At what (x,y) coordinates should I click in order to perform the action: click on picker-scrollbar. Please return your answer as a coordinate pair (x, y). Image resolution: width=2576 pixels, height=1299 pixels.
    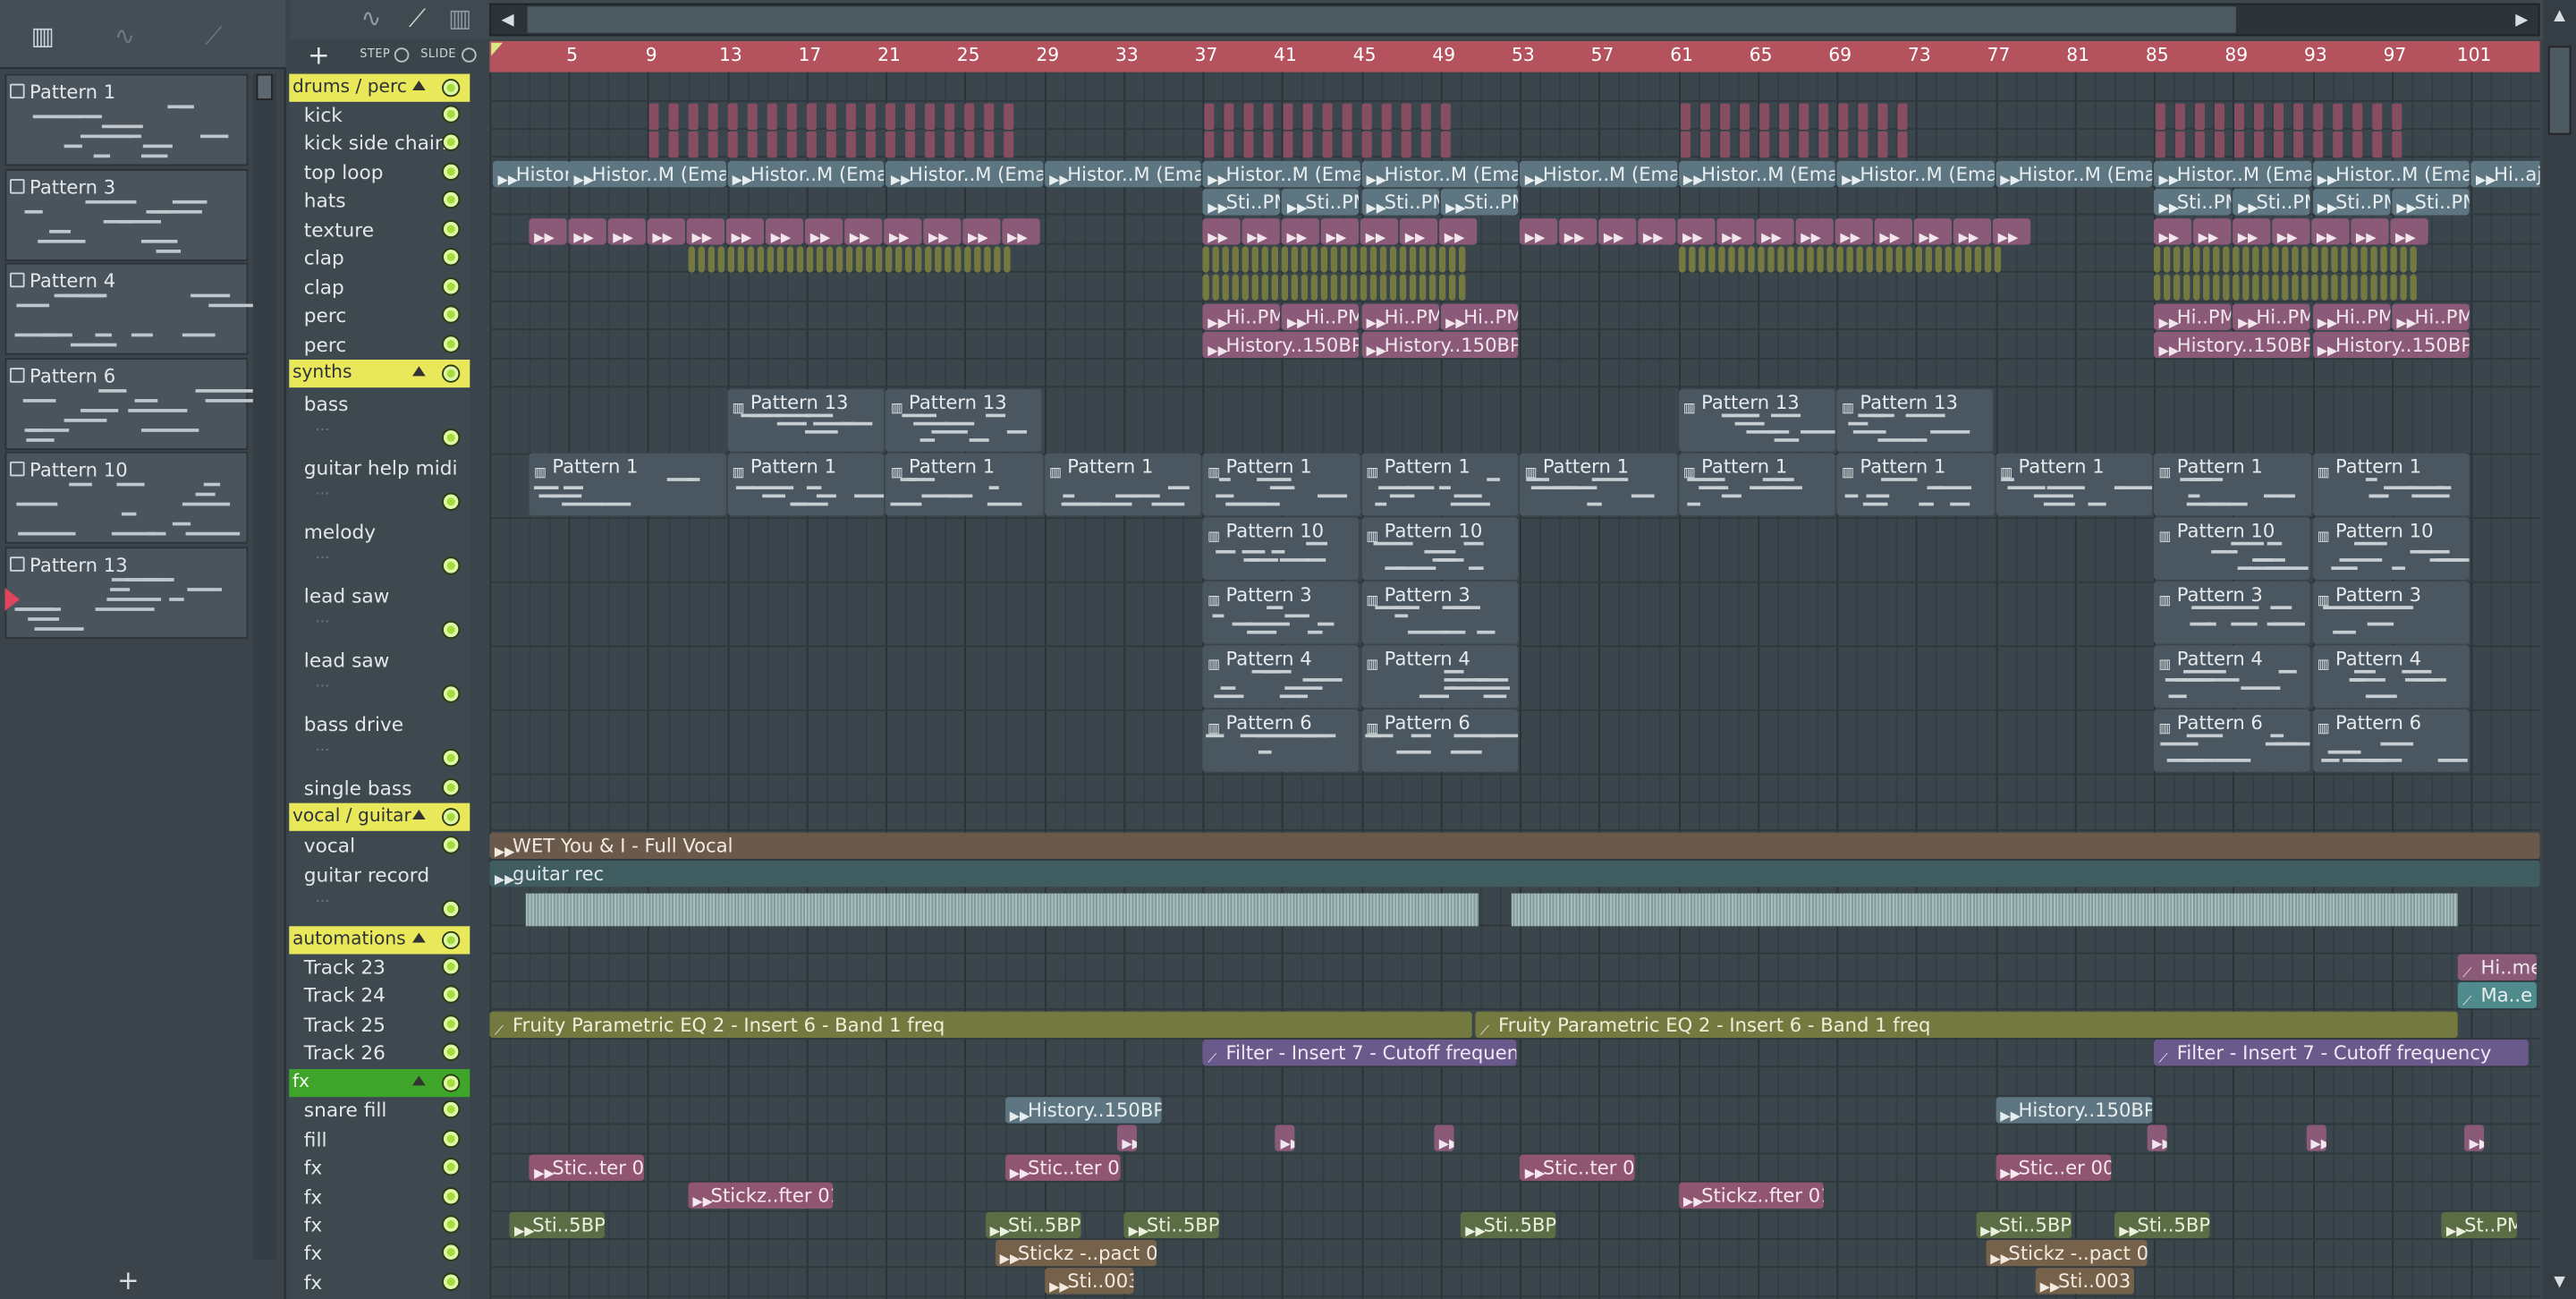
    Looking at the image, I should click on (264, 666).